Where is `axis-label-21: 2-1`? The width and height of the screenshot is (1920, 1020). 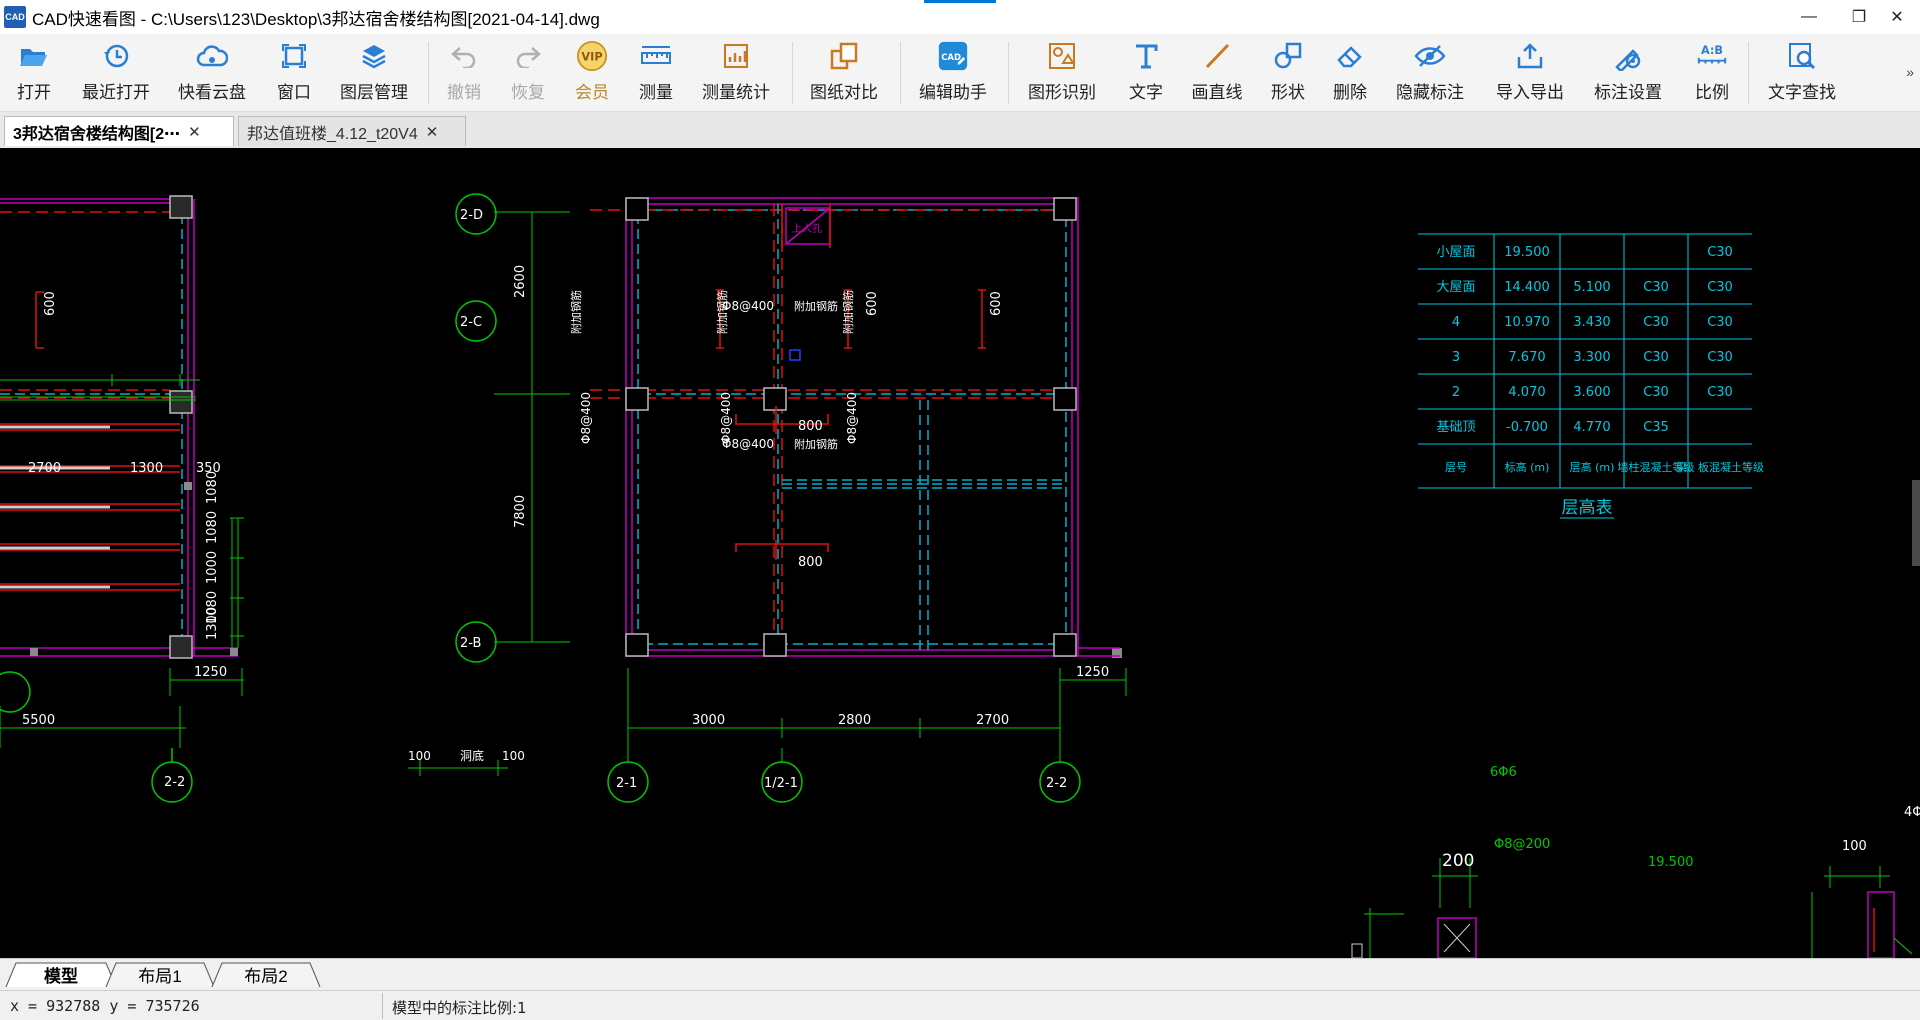
axis-label-21: 2-1 is located at coordinates (626, 783).